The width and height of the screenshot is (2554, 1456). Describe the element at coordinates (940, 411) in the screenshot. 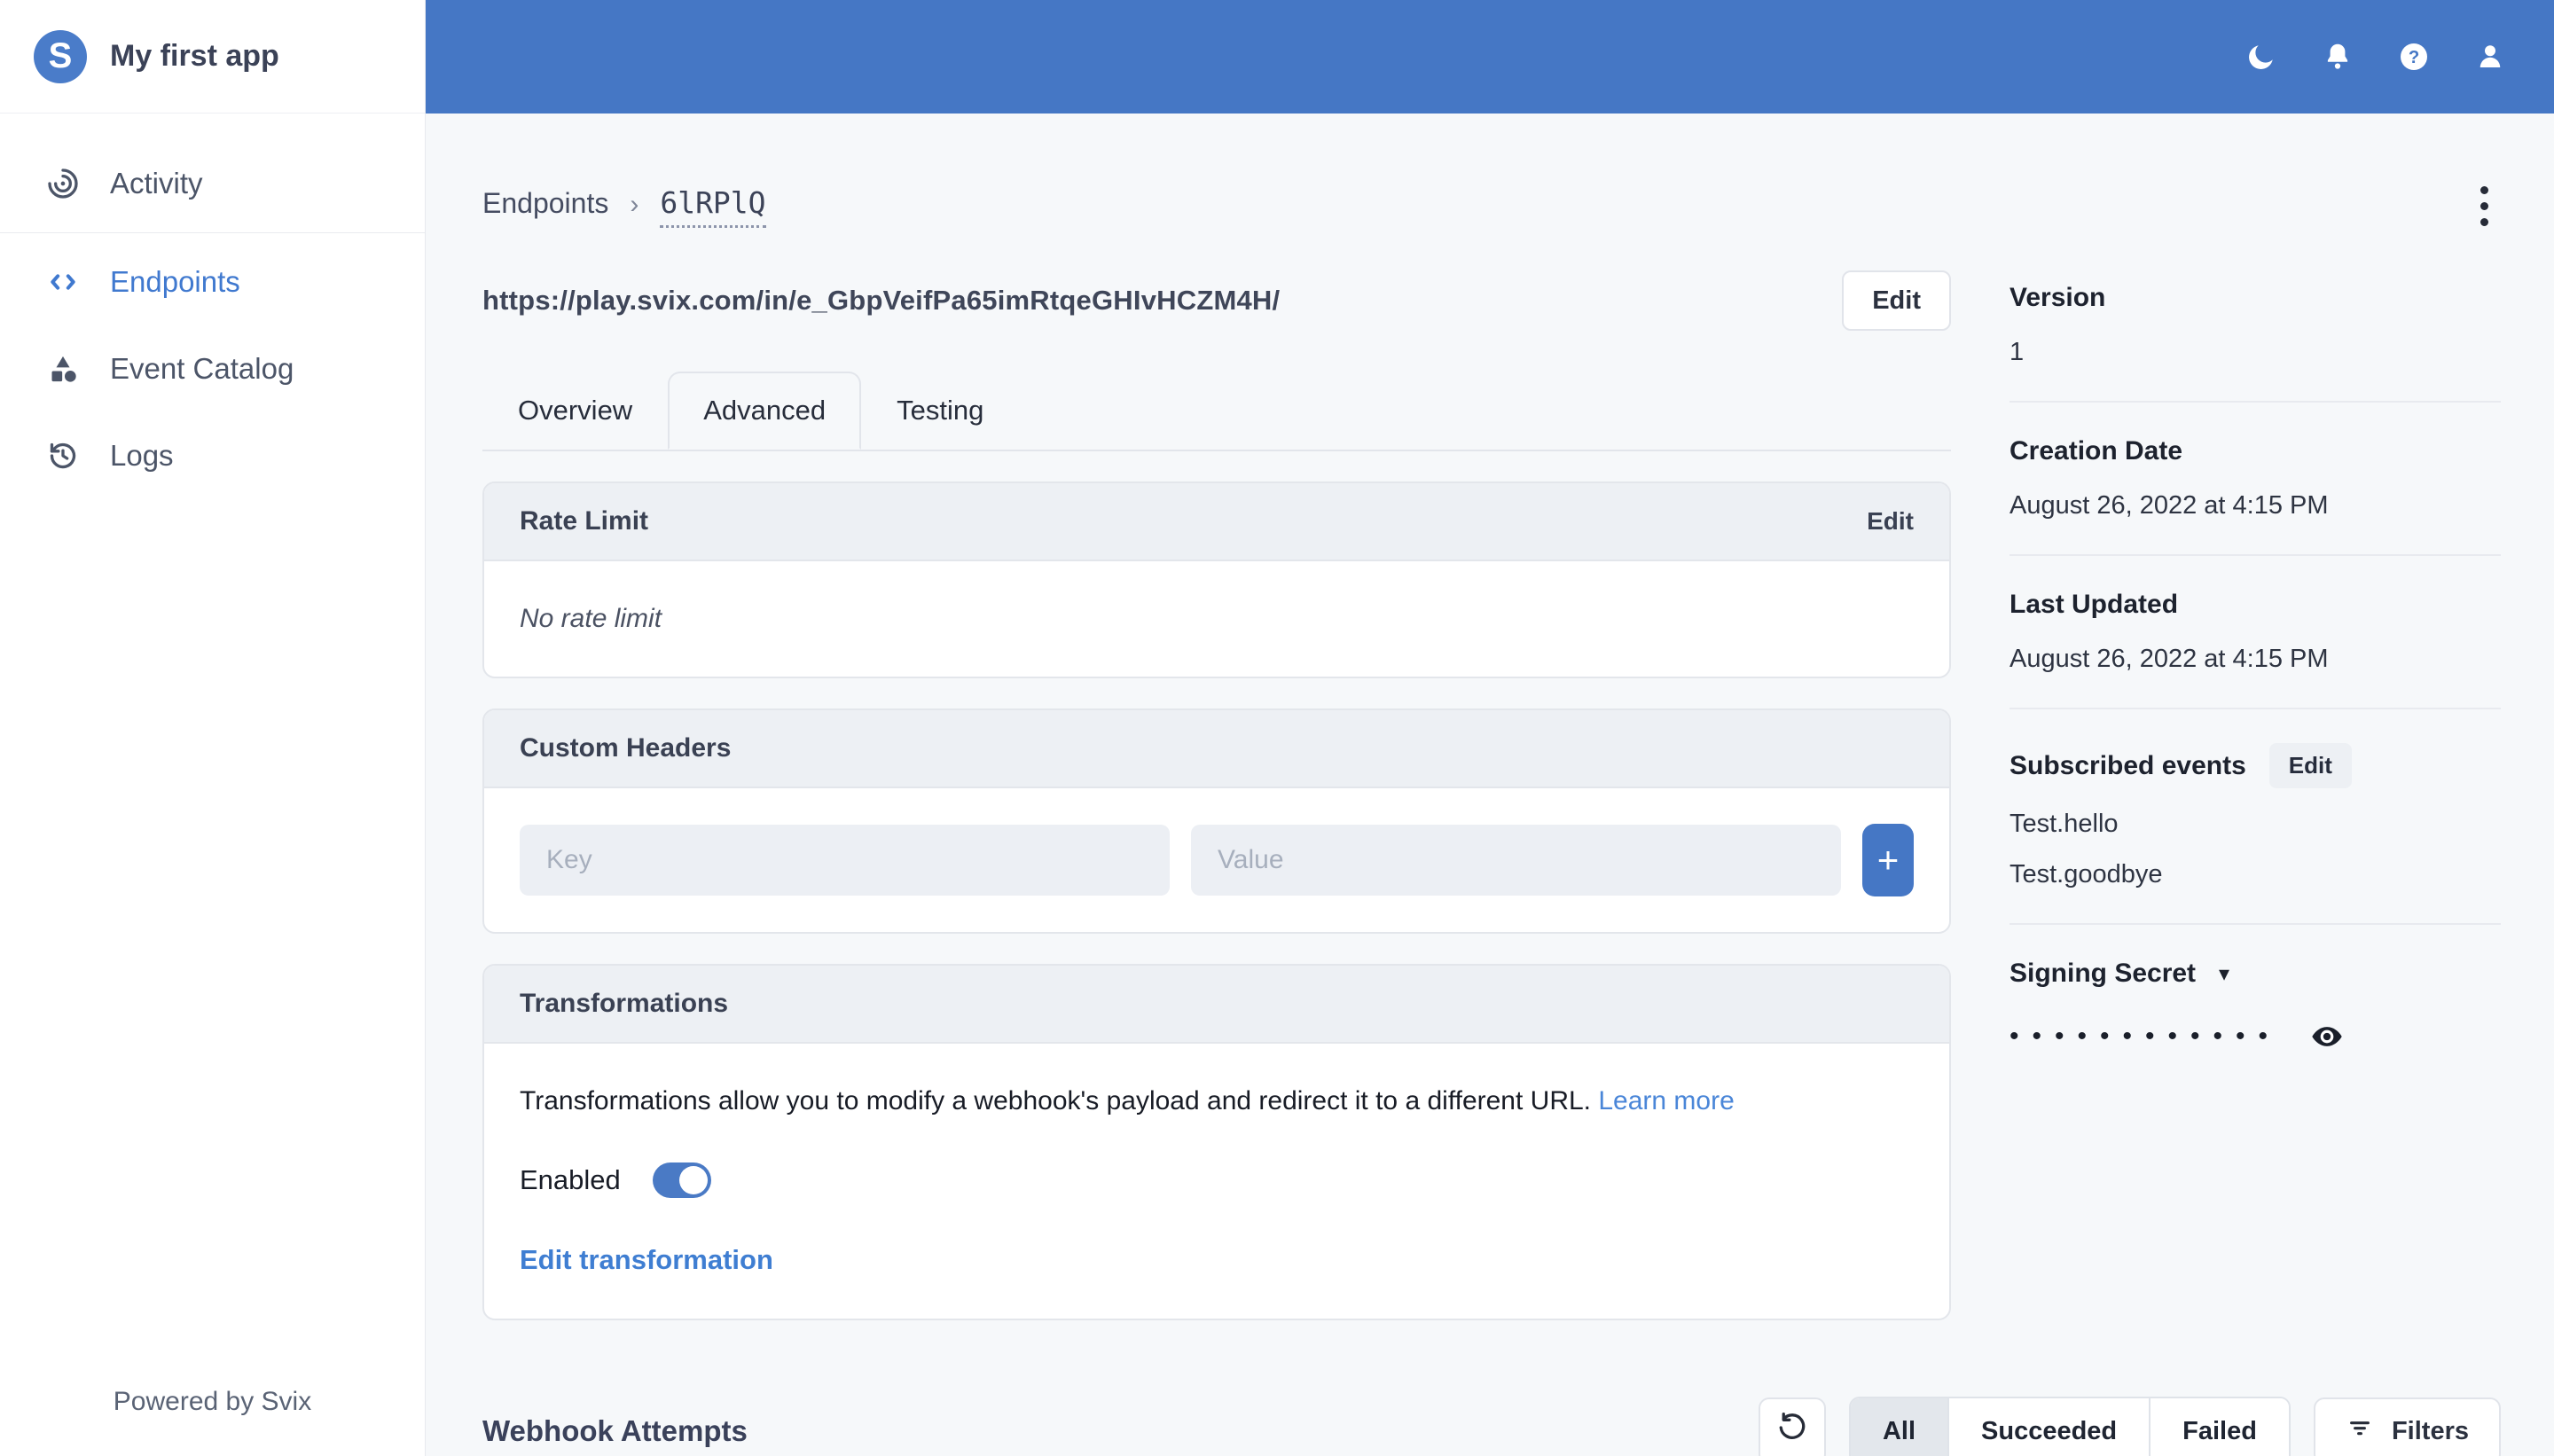

I see `tab-testing: Testing` at that location.